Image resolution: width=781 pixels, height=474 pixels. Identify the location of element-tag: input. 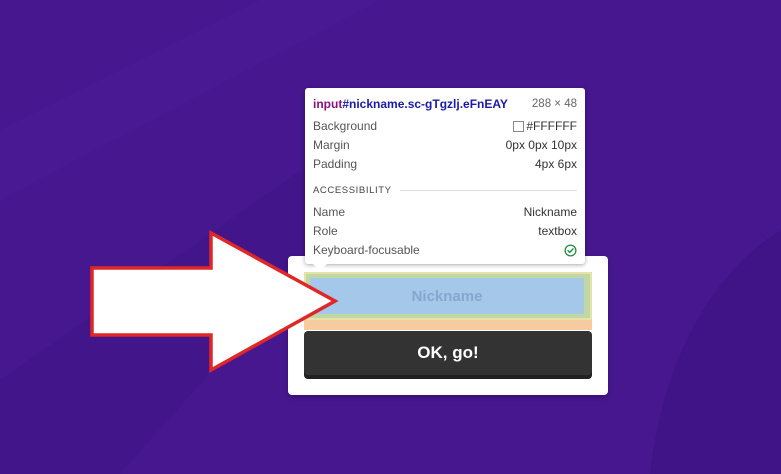
(328, 104).